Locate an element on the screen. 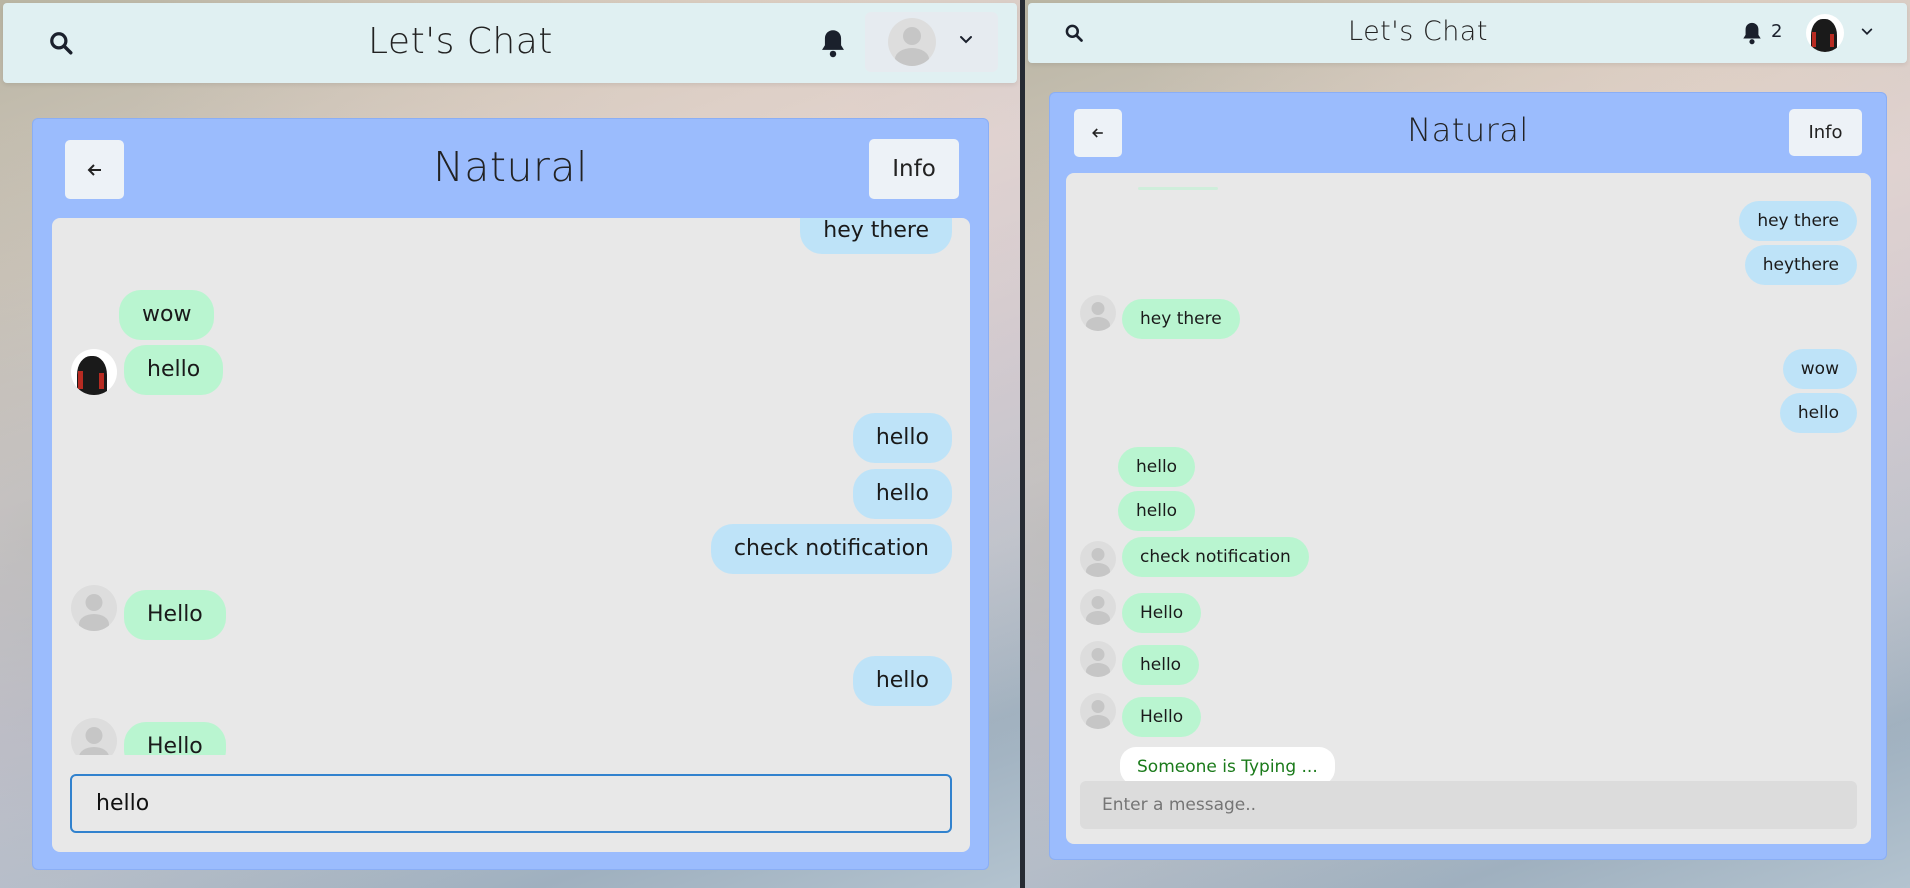 The image size is (1910, 888). top-bar: Let's Chat 2 is located at coordinates (1467, 33).